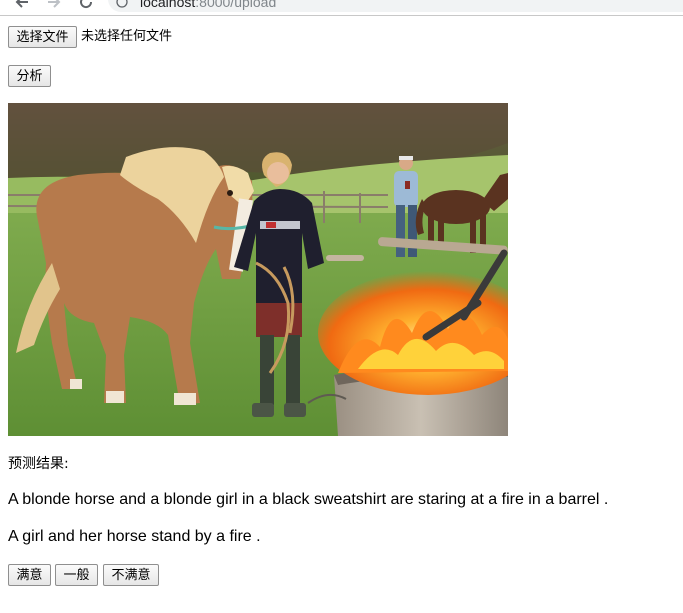  Describe the element at coordinates (42, 37) in the screenshot. I see `choose-file-button: 选择文件` at that location.